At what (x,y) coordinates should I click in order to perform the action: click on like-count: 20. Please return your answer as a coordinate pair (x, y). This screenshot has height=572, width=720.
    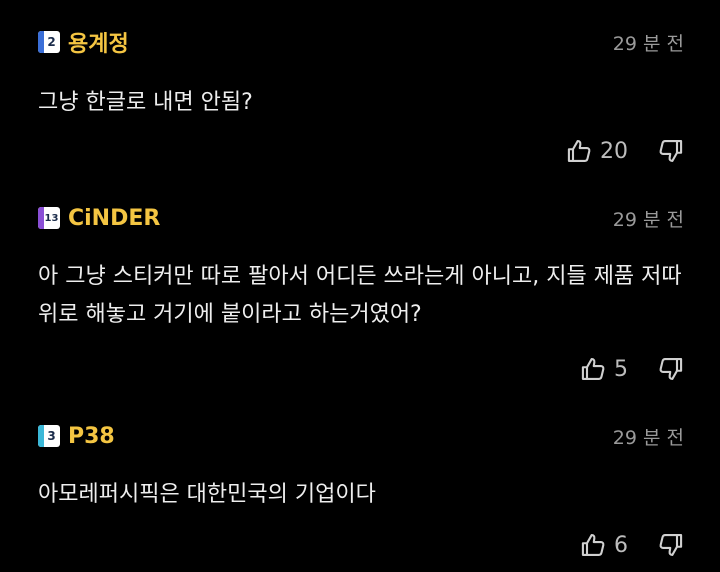
    Looking at the image, I should click on (614, 151).